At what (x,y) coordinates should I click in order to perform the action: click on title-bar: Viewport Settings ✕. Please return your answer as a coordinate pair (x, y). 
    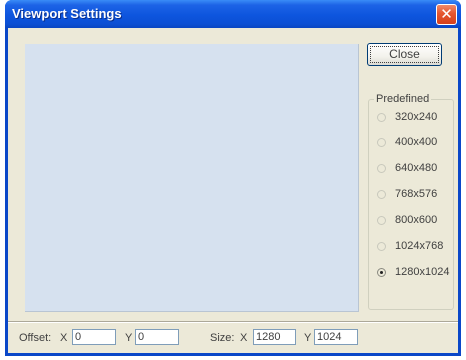
    Looking at the image, I should click on (233, 14).